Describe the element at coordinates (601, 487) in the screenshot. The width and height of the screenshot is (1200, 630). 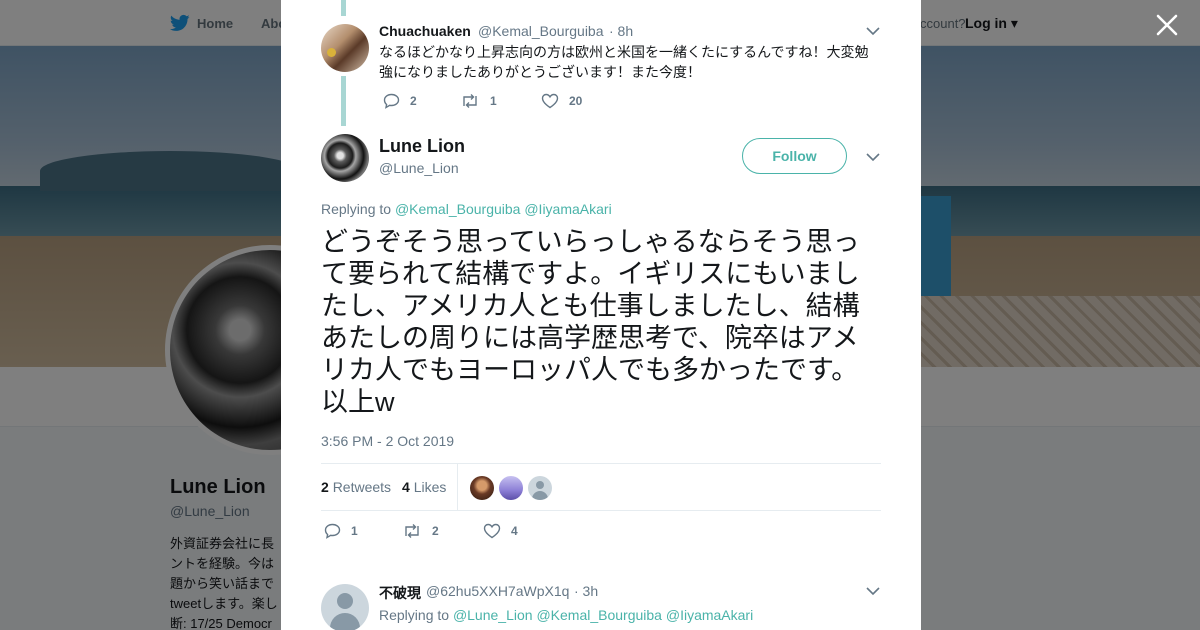
I see `tweet-stats: 2 Retweets 4 Likes` at that location.